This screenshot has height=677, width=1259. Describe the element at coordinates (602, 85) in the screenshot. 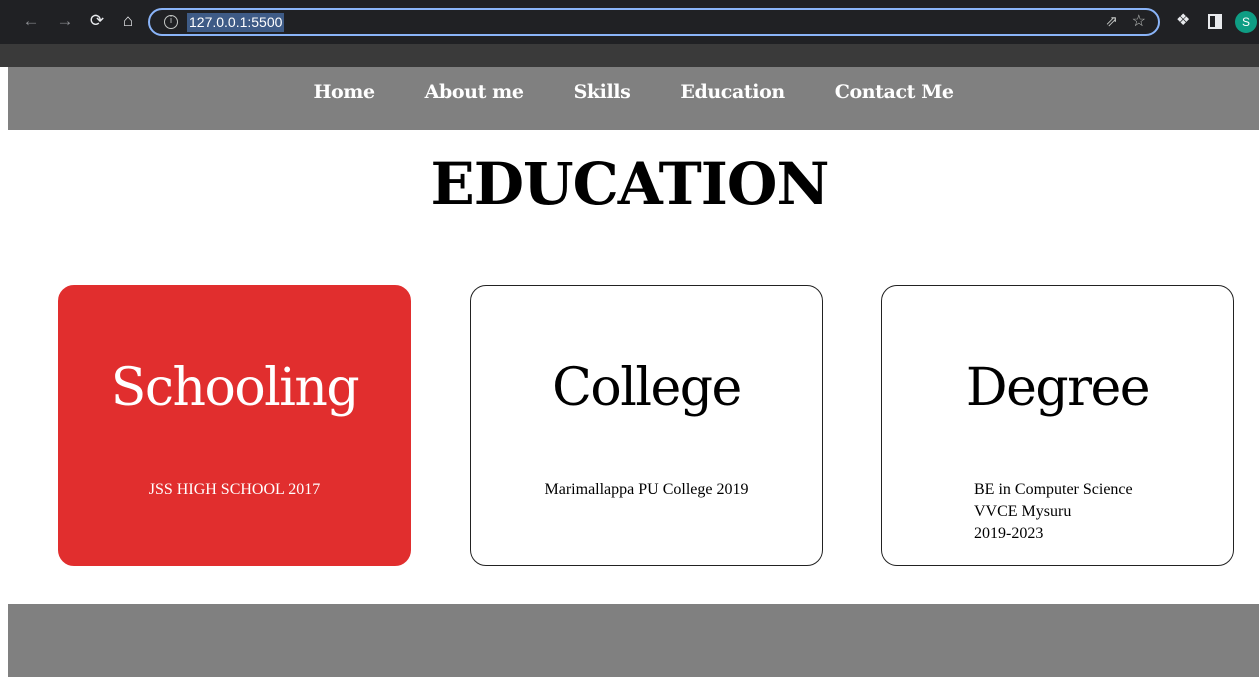

I see `nav-skills-link: Skills` at that location.